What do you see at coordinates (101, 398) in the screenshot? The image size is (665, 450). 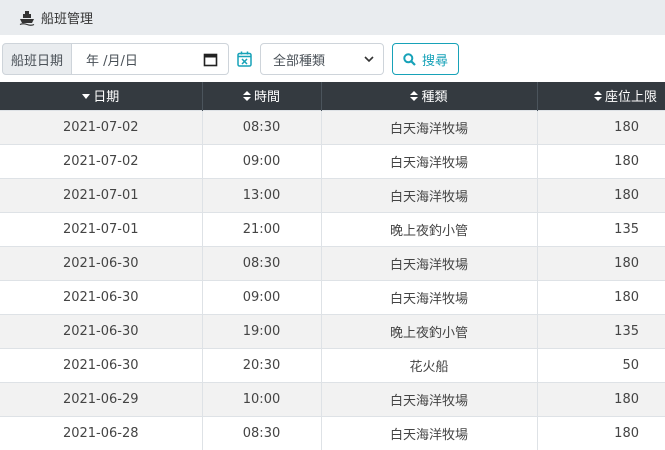 I see `cell-date: 2021-06-29` at bounding box center [101, 398].